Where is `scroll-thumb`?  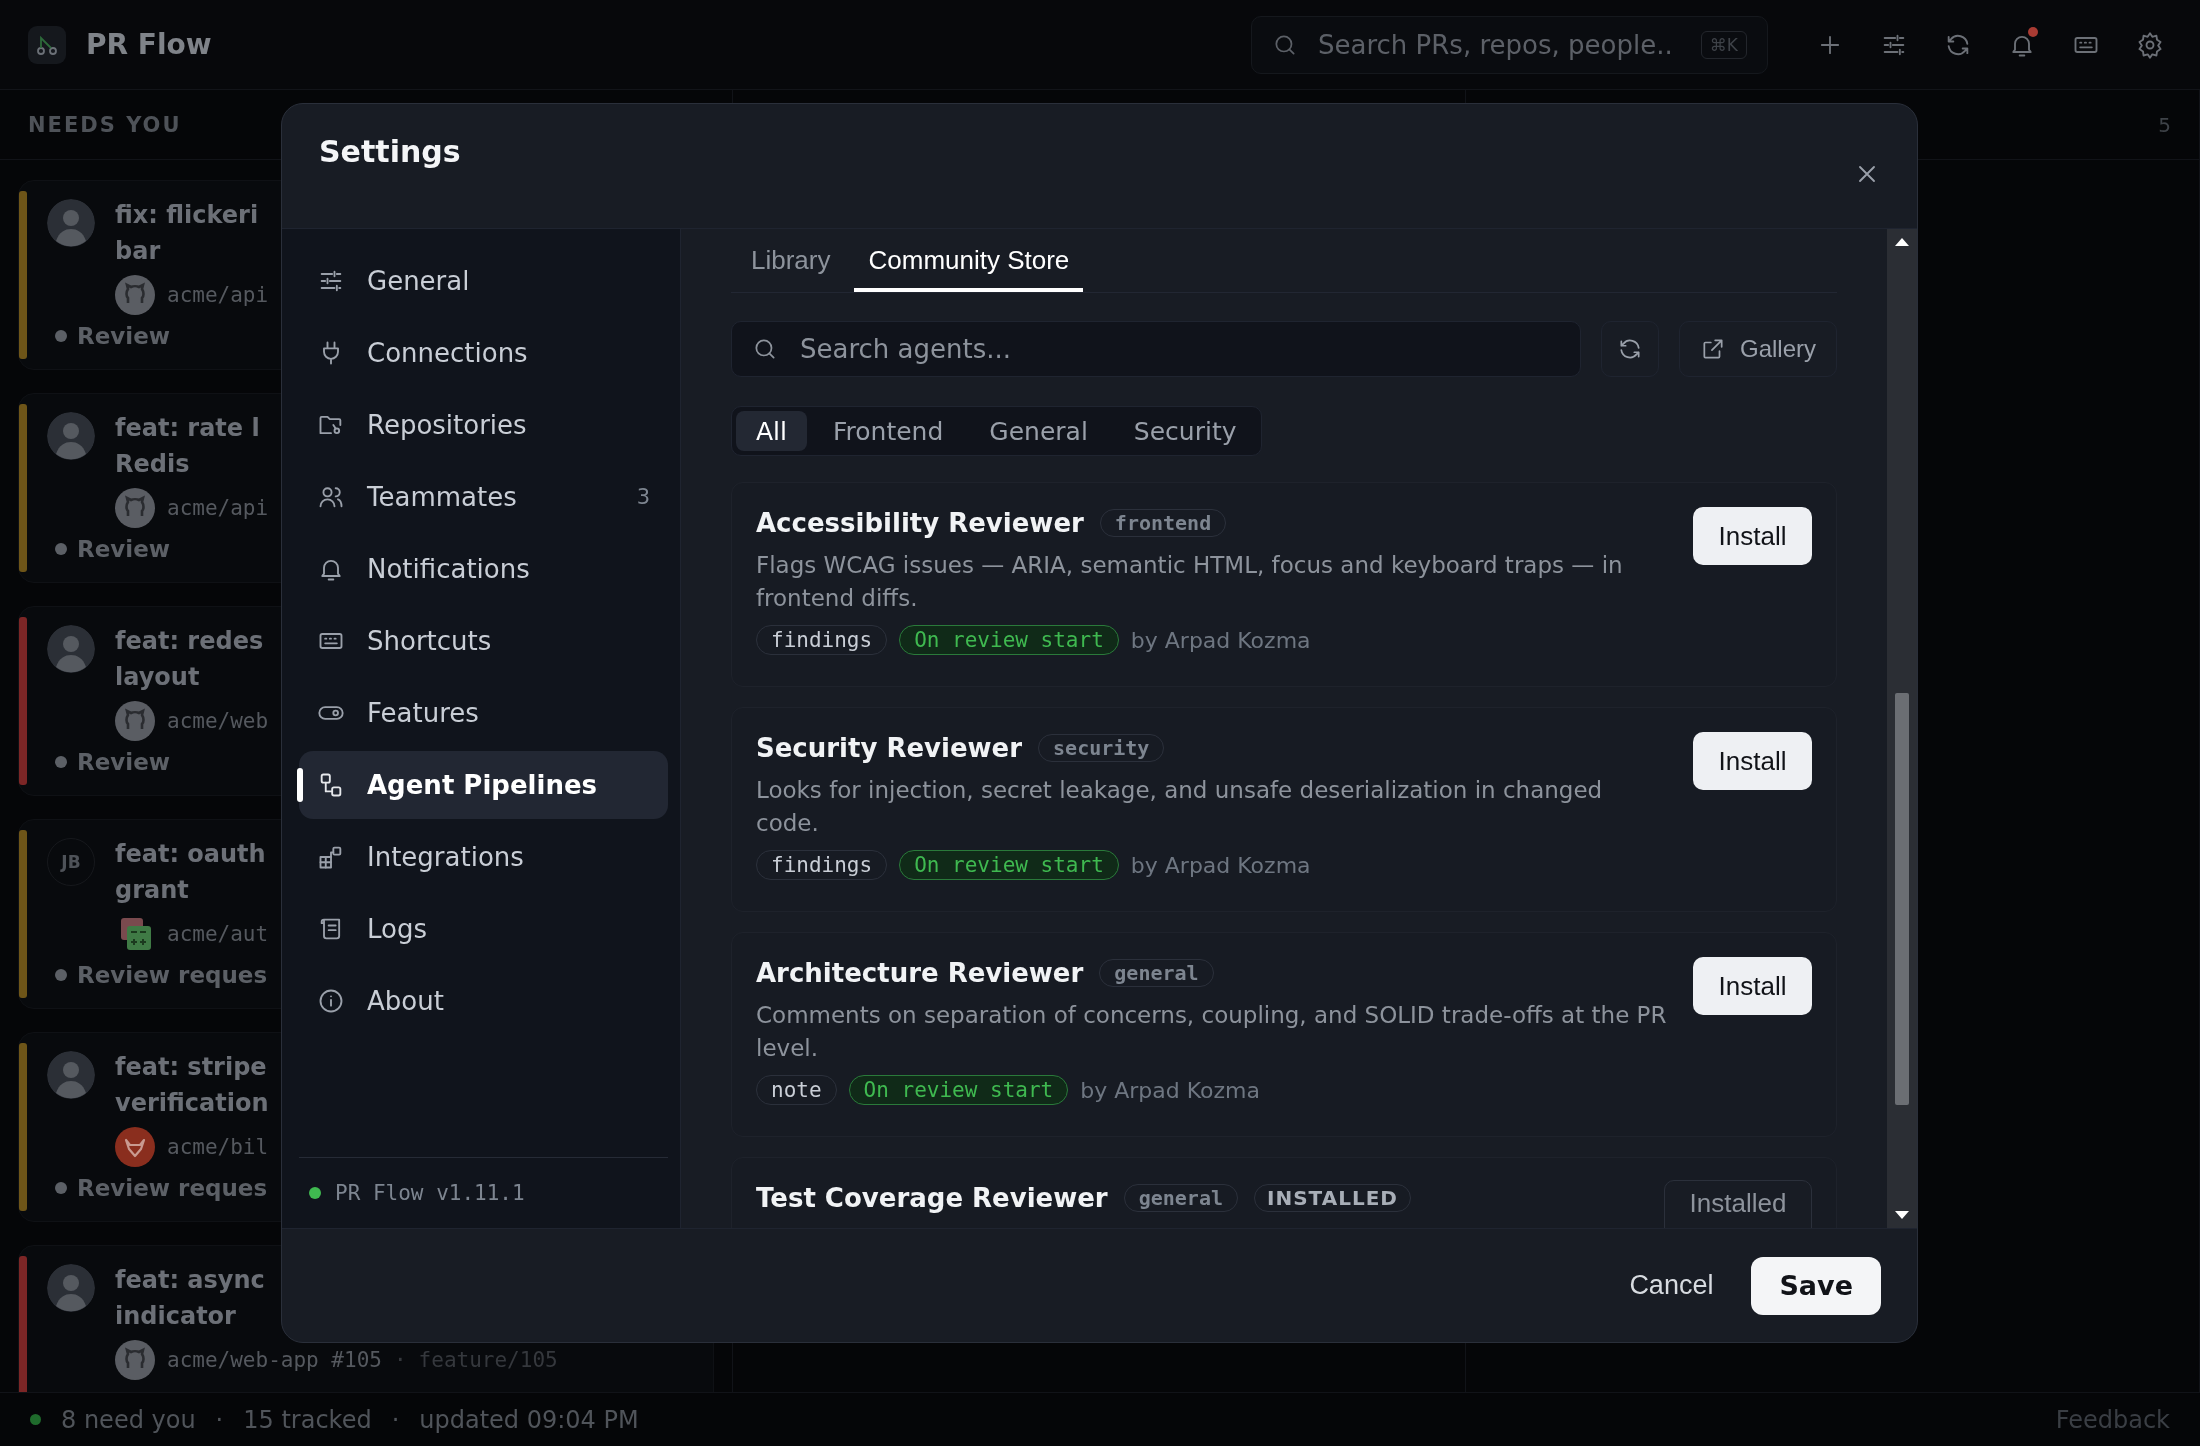
scroll-thumb is located at coordinates (1902, 899).